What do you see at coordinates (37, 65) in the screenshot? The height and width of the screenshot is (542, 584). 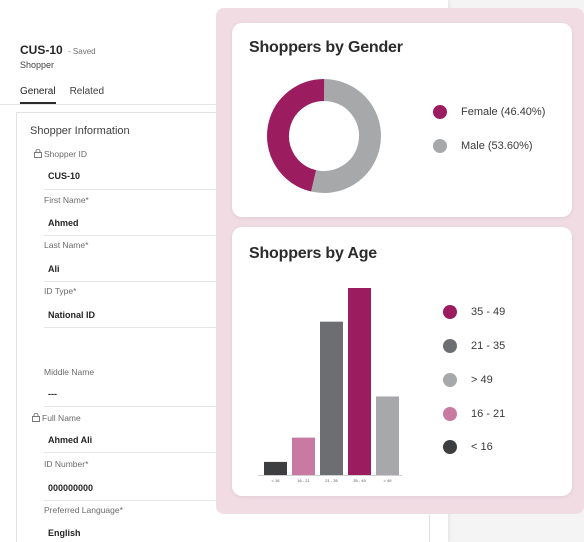 I see `record-entity: Shopper` at bounding box center [37, 65].